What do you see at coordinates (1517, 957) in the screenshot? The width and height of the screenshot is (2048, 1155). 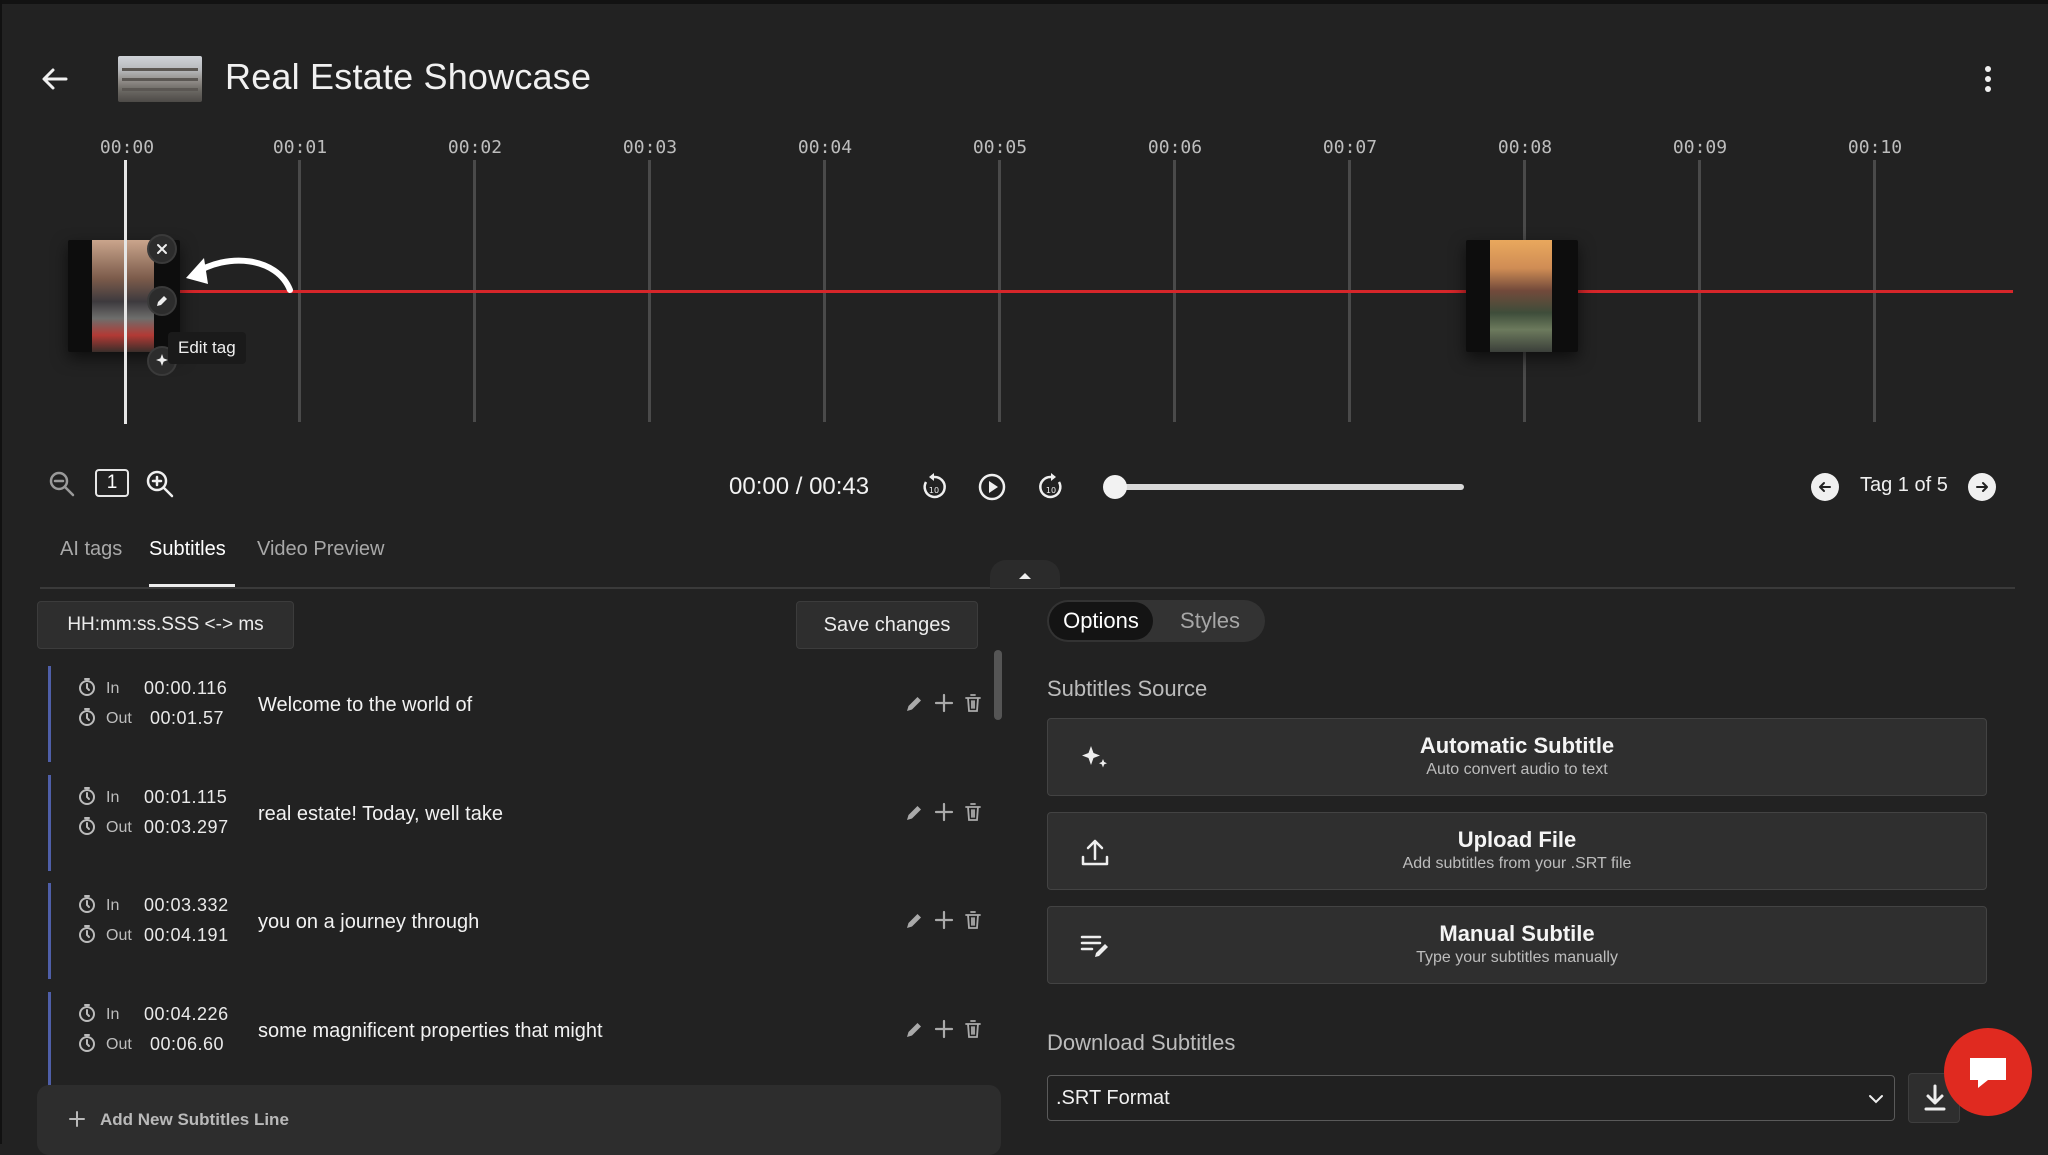 I see `card-subtitle: Type your subtitles manually` at bounding box center [1517, 957].